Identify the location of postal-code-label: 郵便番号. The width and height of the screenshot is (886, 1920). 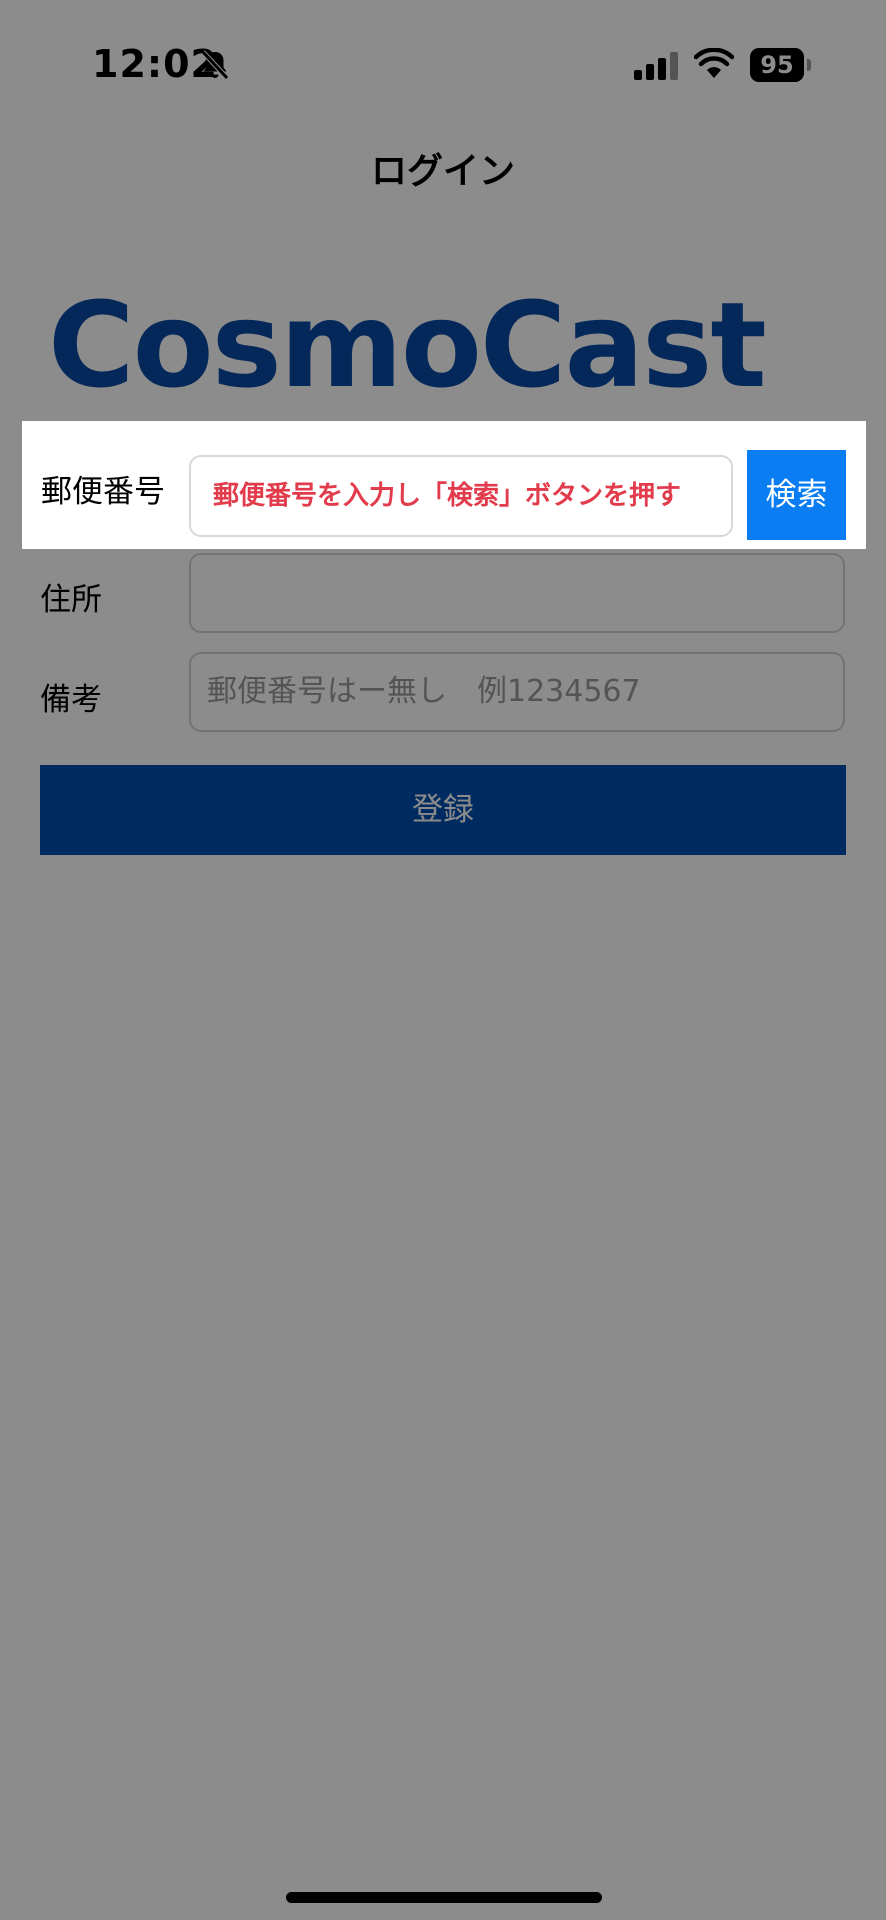
(103, 492).